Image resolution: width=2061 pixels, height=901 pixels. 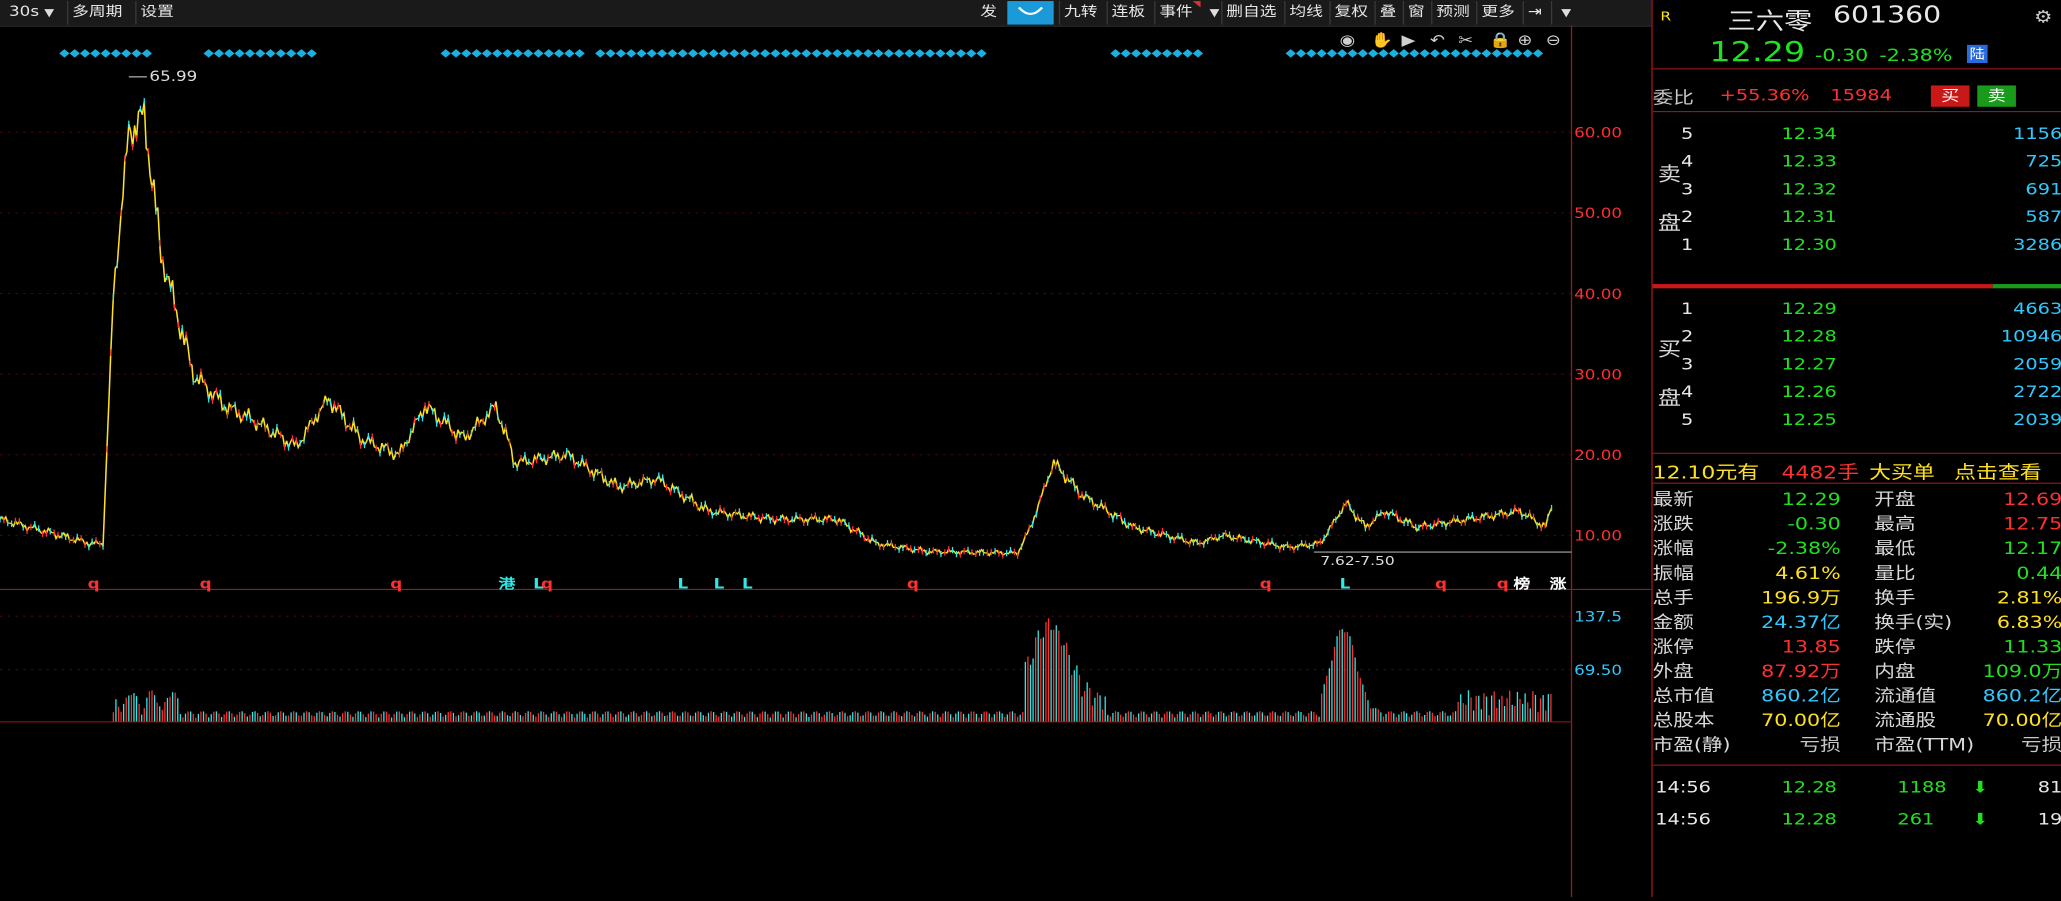 I want to click on bids-row: 5 12.25 2039, so click(x=1857, y=420).